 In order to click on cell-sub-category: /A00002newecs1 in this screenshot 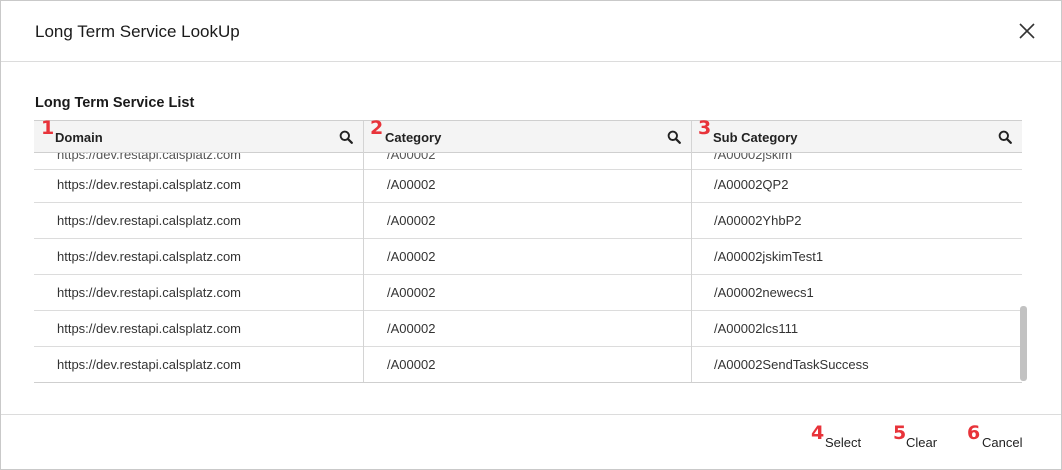, I will do `click(764, 292)`.